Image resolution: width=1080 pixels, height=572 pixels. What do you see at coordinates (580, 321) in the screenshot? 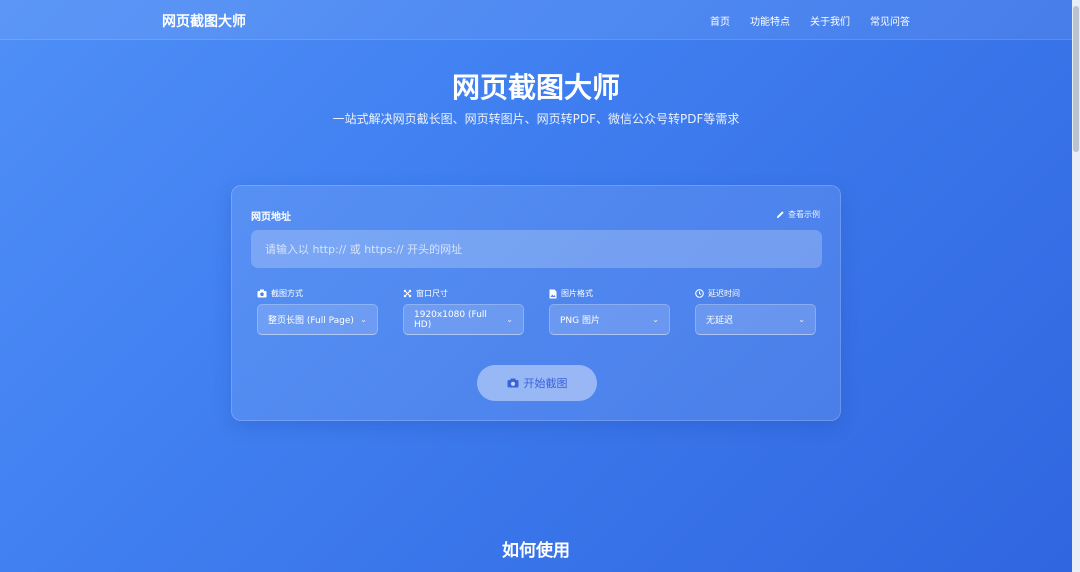
I see `image-format-value: PNG 图片` at bounding box center [580, 321].